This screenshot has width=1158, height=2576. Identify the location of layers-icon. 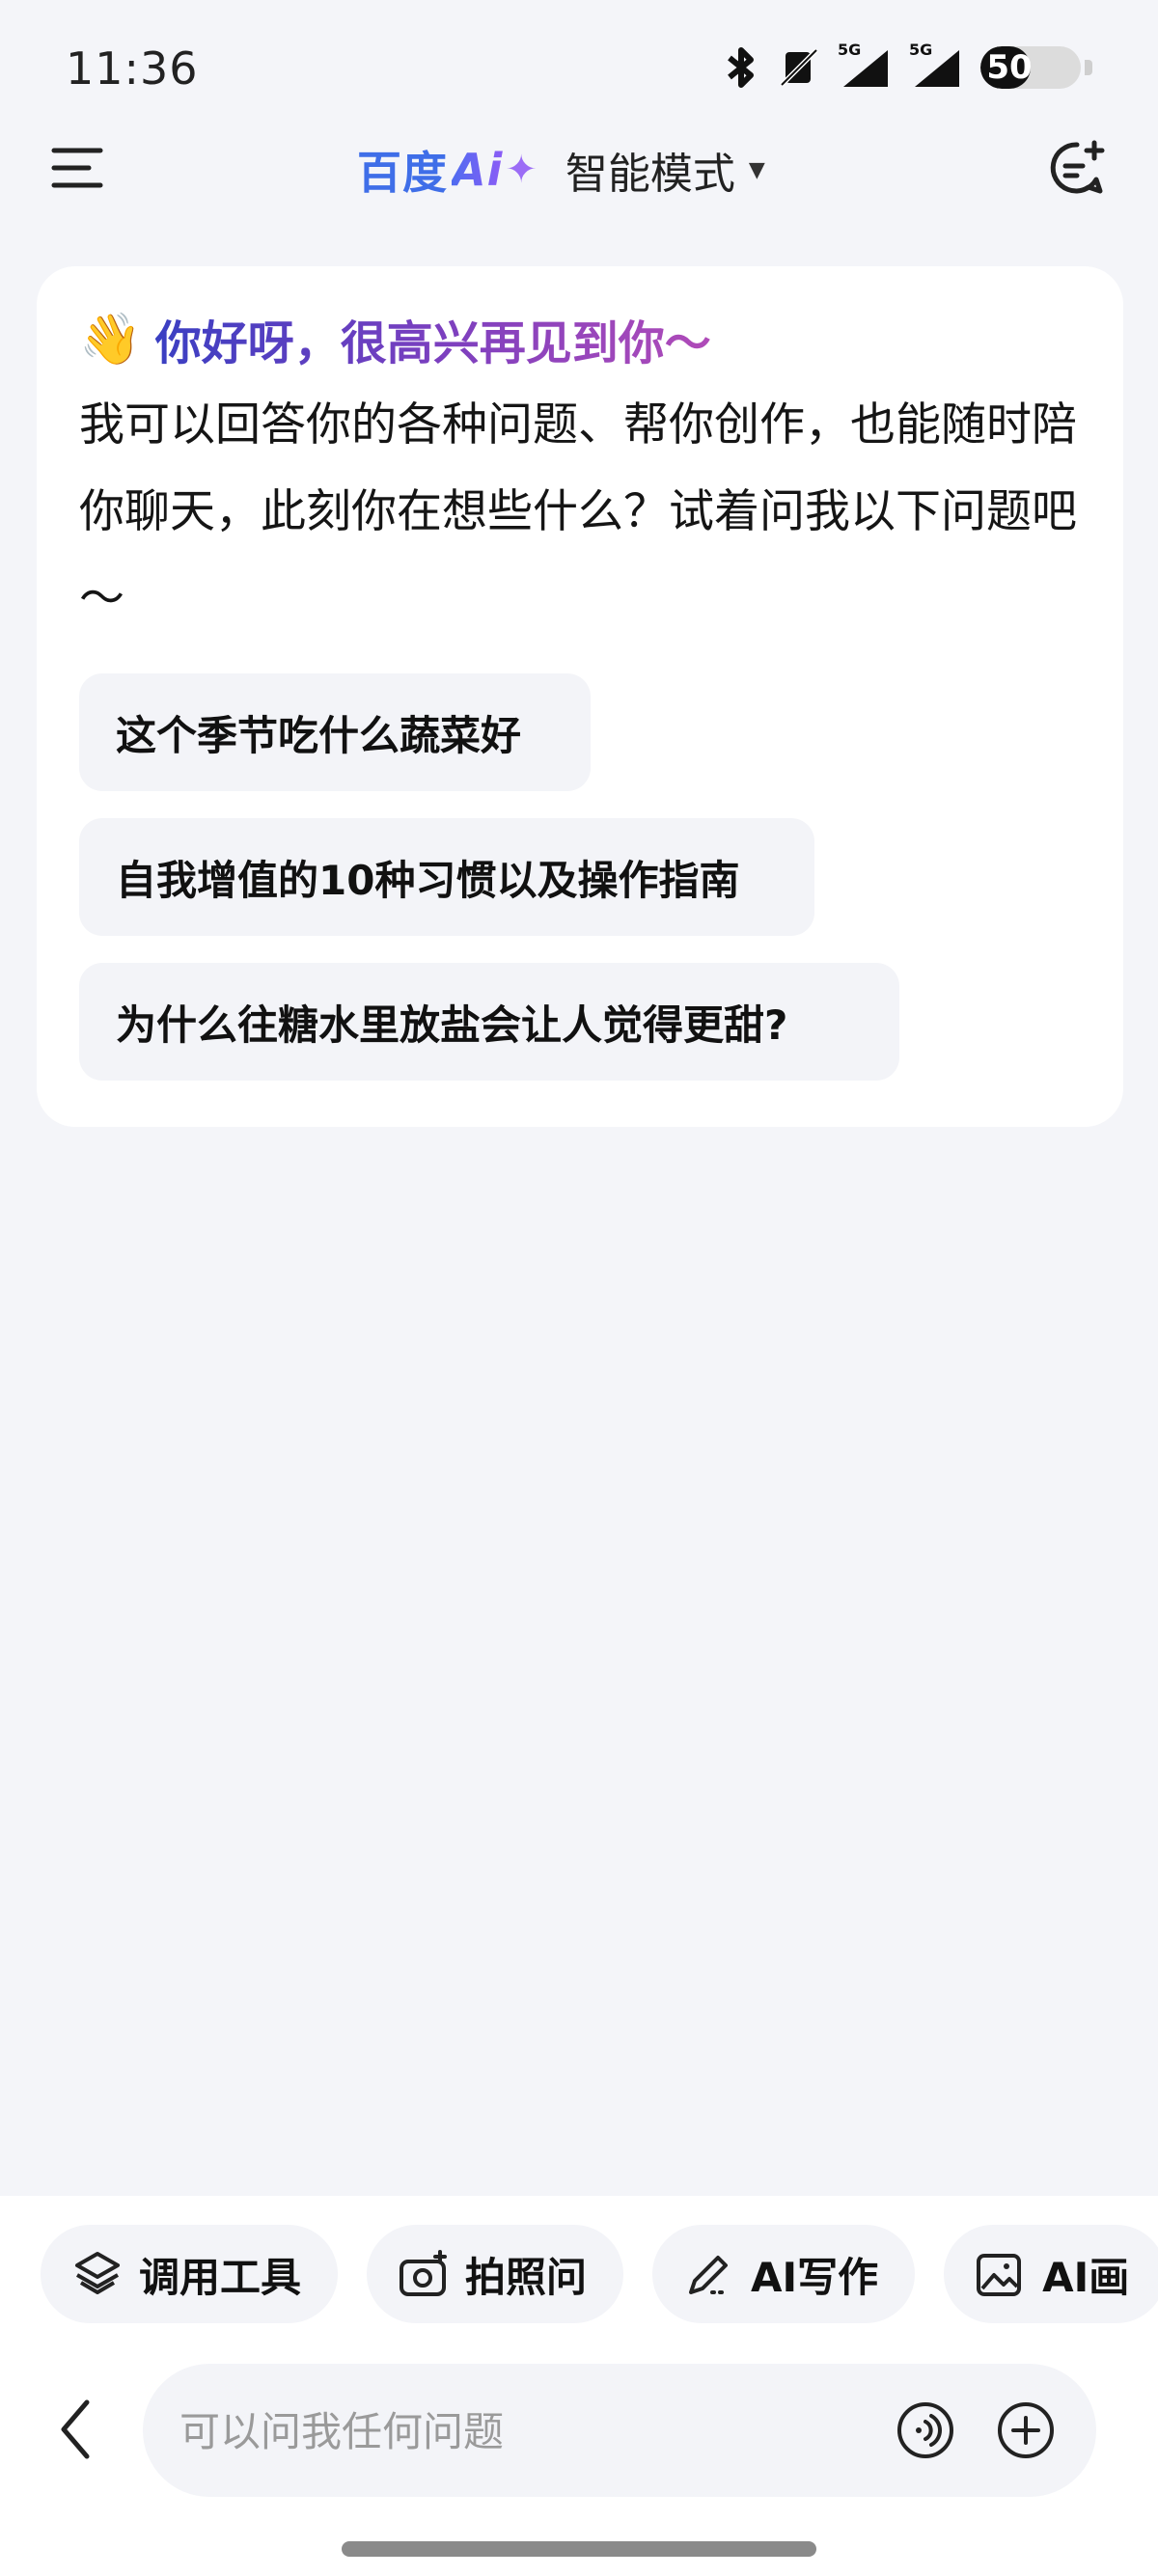
(97, 2273).